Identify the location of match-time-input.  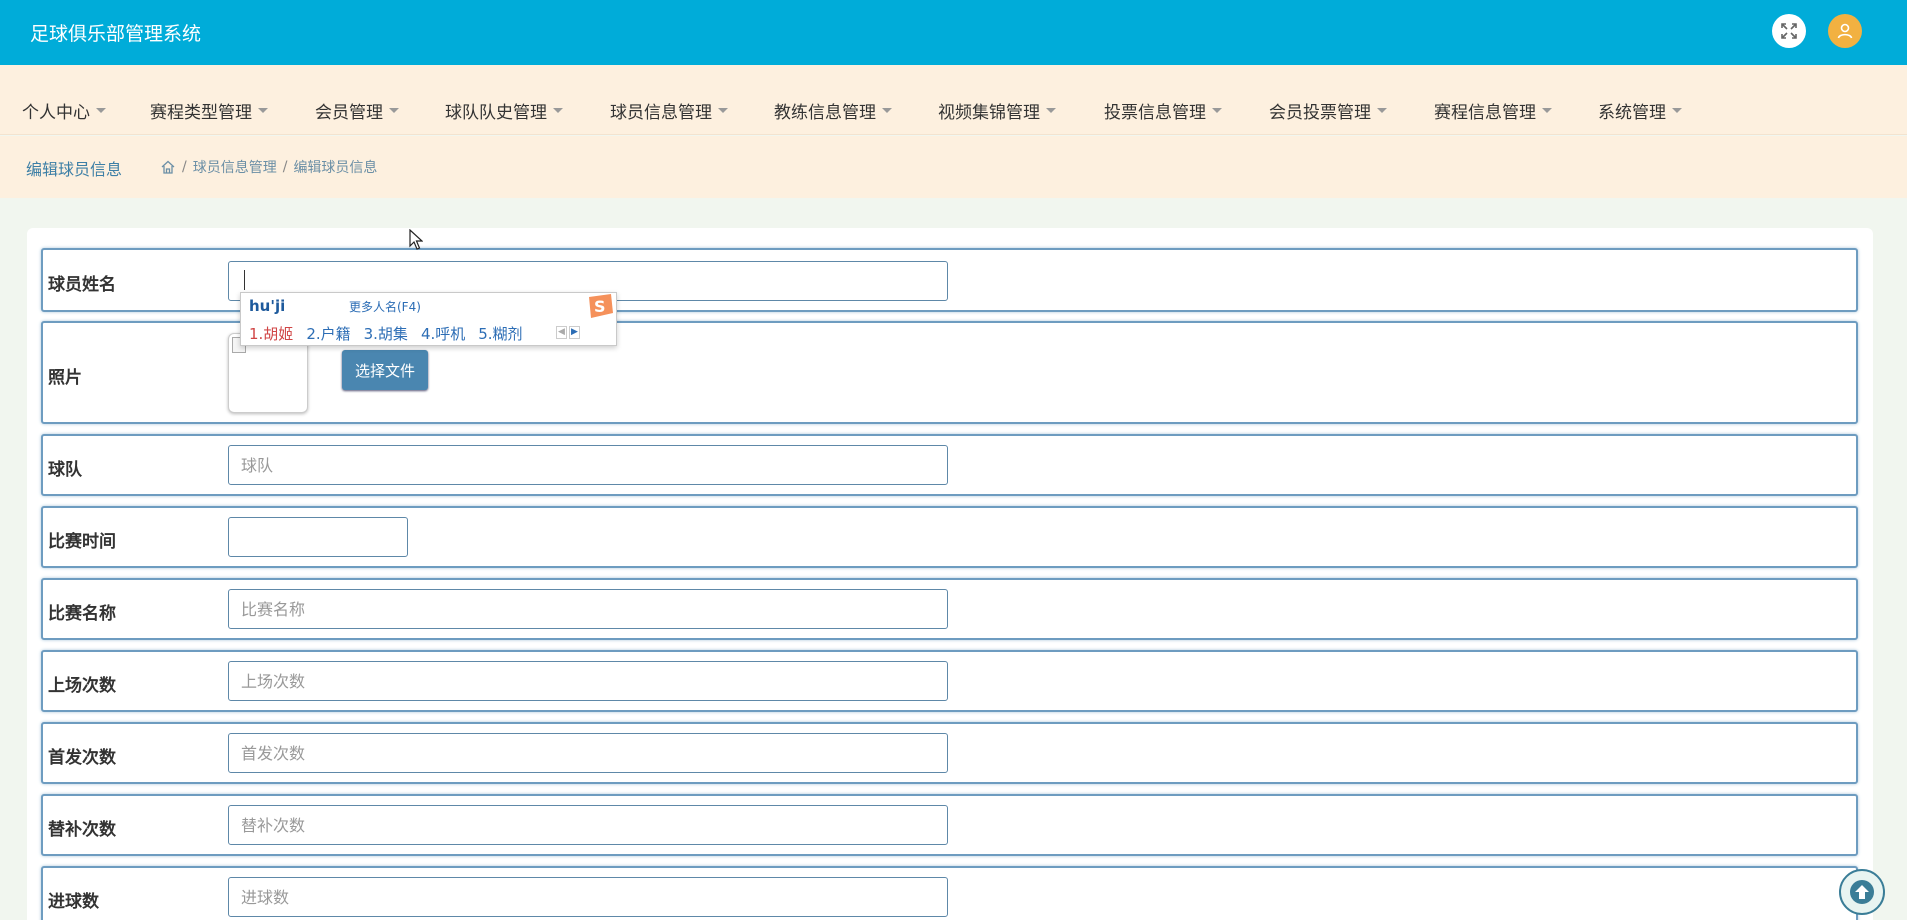
(318, 537).